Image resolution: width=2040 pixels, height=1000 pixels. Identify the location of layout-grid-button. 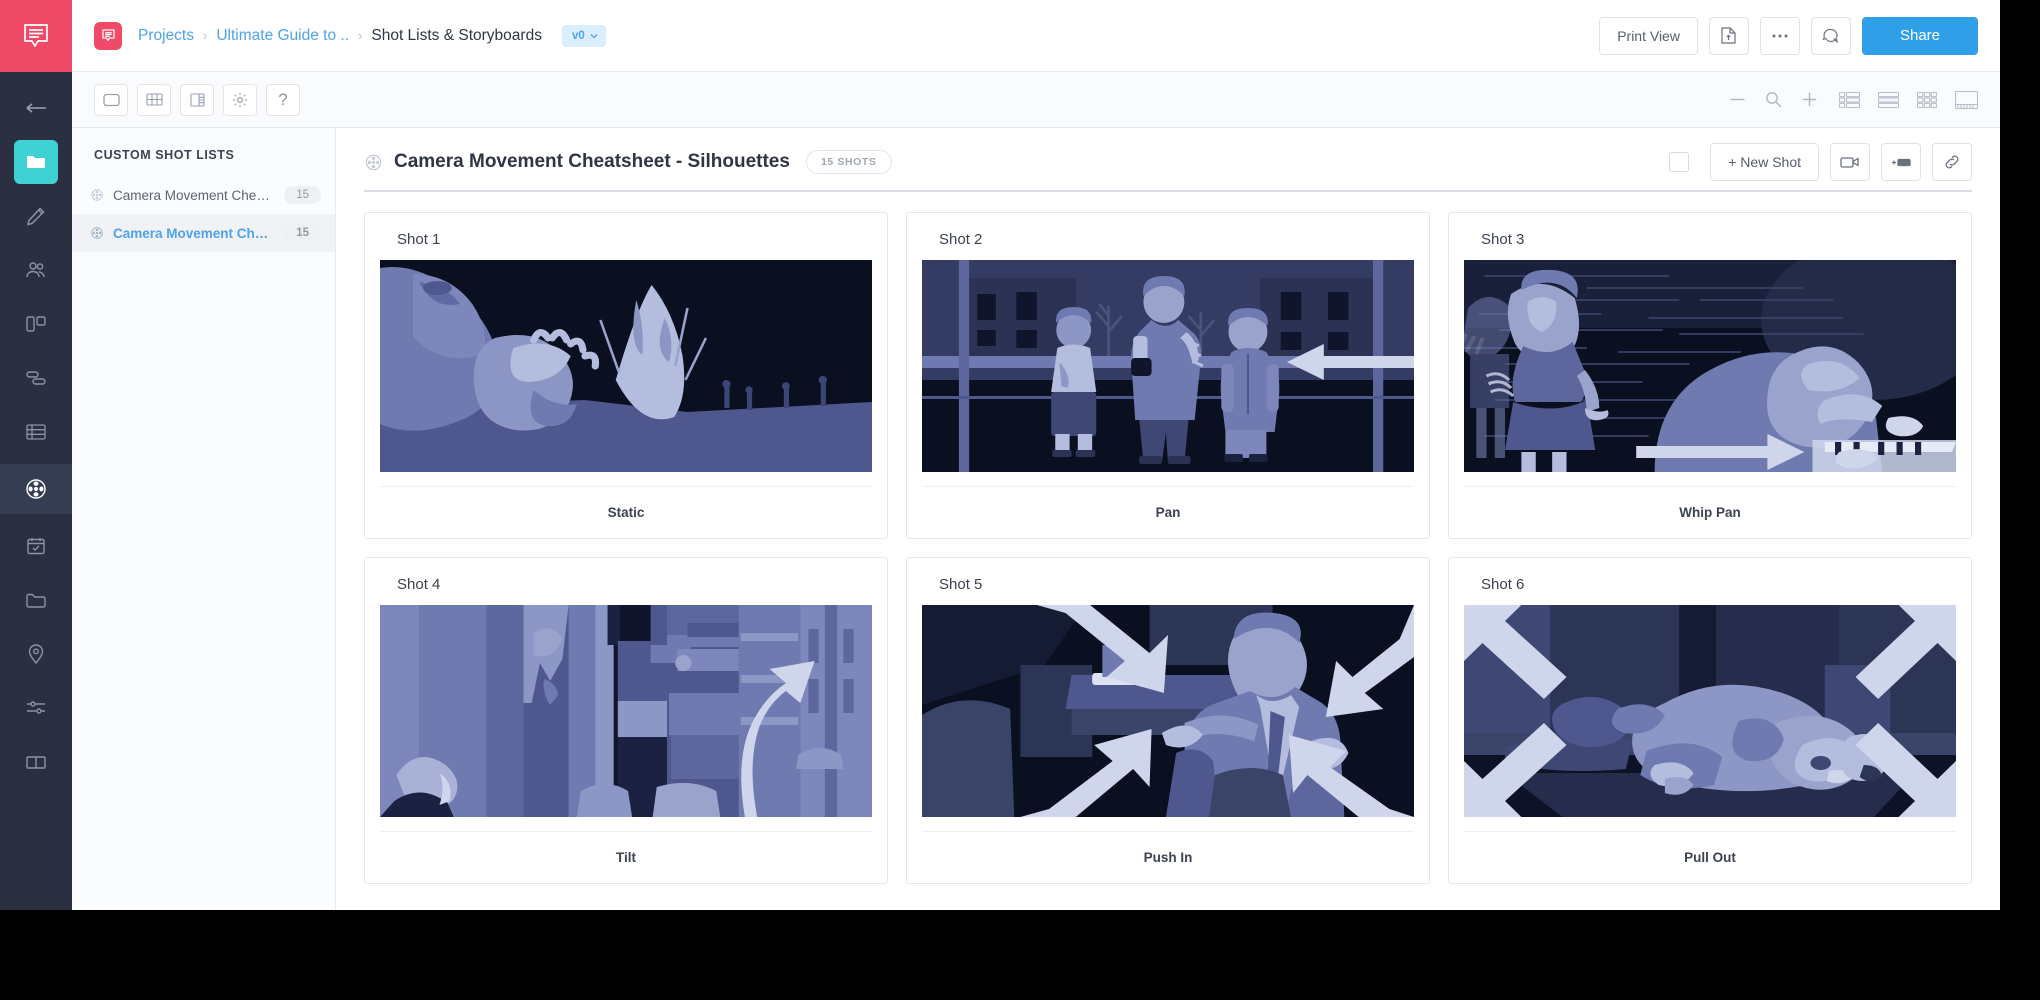
(1927, 99).